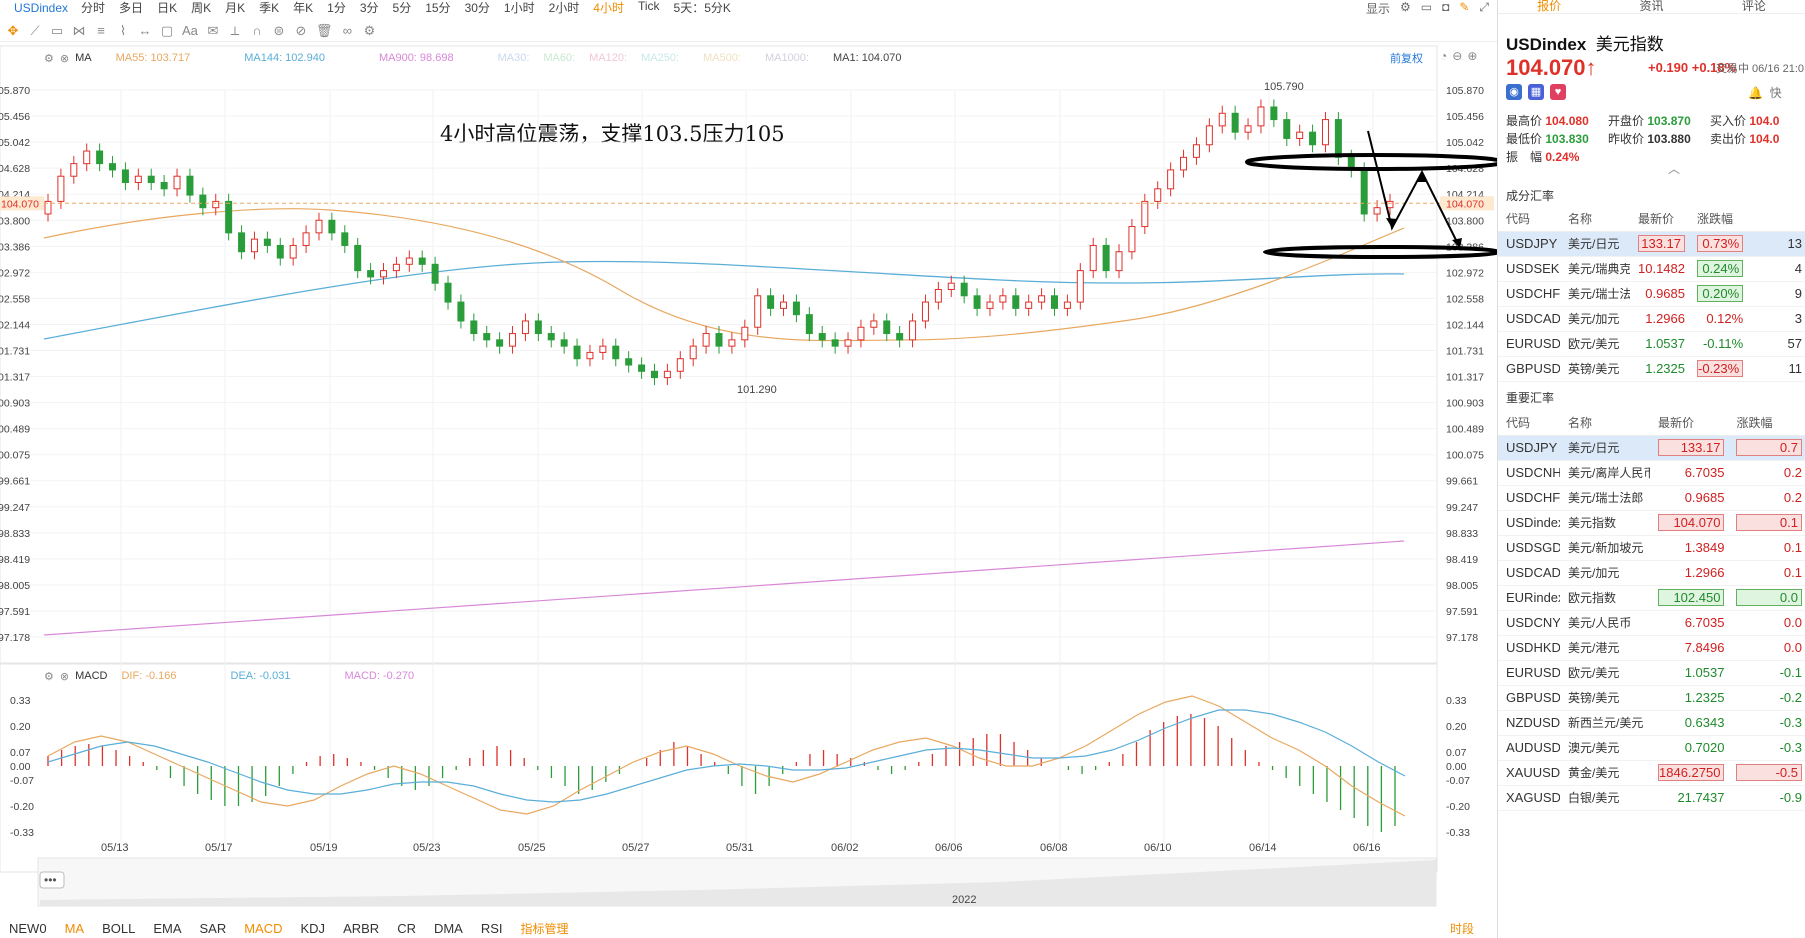 Image resolution: width=1805 pixels, height=938 pixels. What do you see at coordinates (1651, 294) in the screenshot?
I see `table-row: USDCHF 美元/瑞士法 0.9685 0.20% 9` at bounding box center [1651, 294].